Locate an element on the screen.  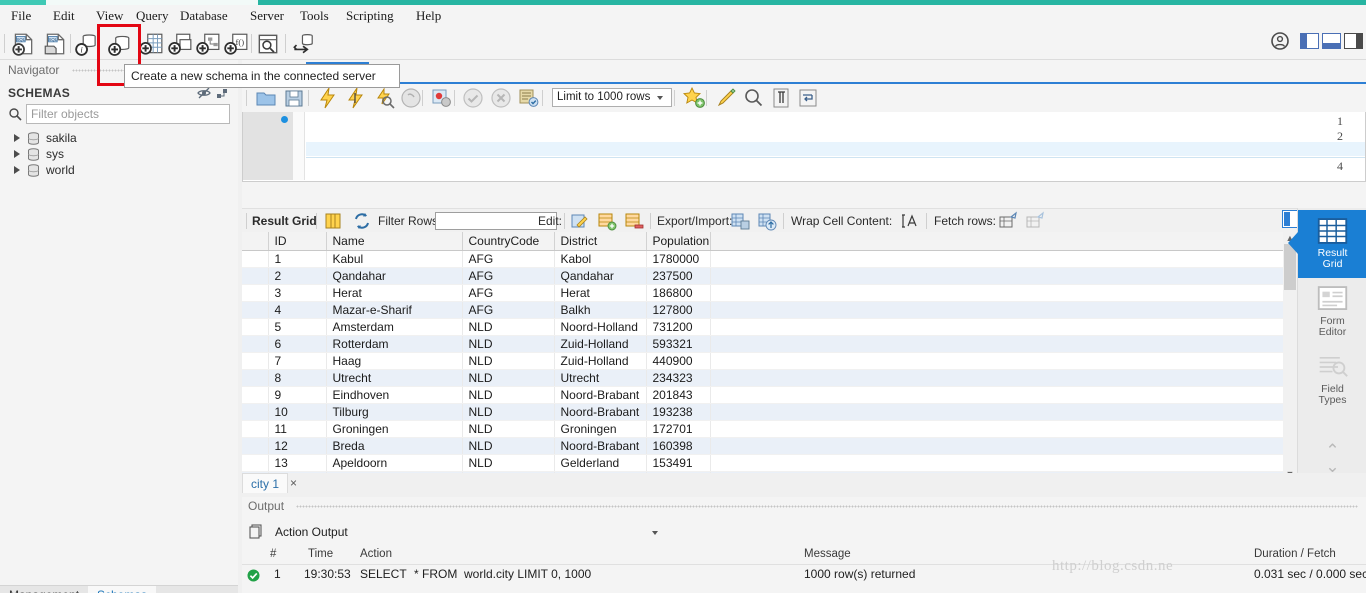
sidebar-item-field-types: Field Types is located at coordinates (1332, 380).